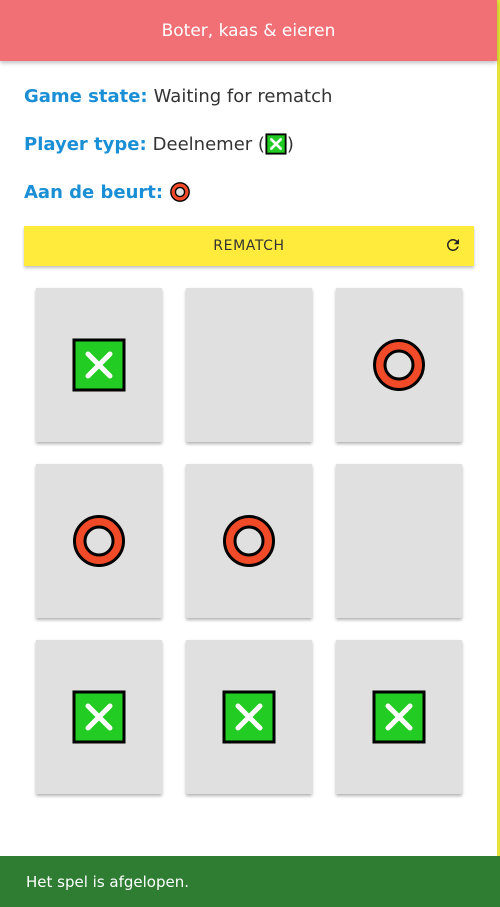 Image resolution: width=500 pixels, height=907 pixels. What do you see at coordinates (180, 192) in the screenshot?
I see `turn-o-icon` at bounding box center [180, 192].